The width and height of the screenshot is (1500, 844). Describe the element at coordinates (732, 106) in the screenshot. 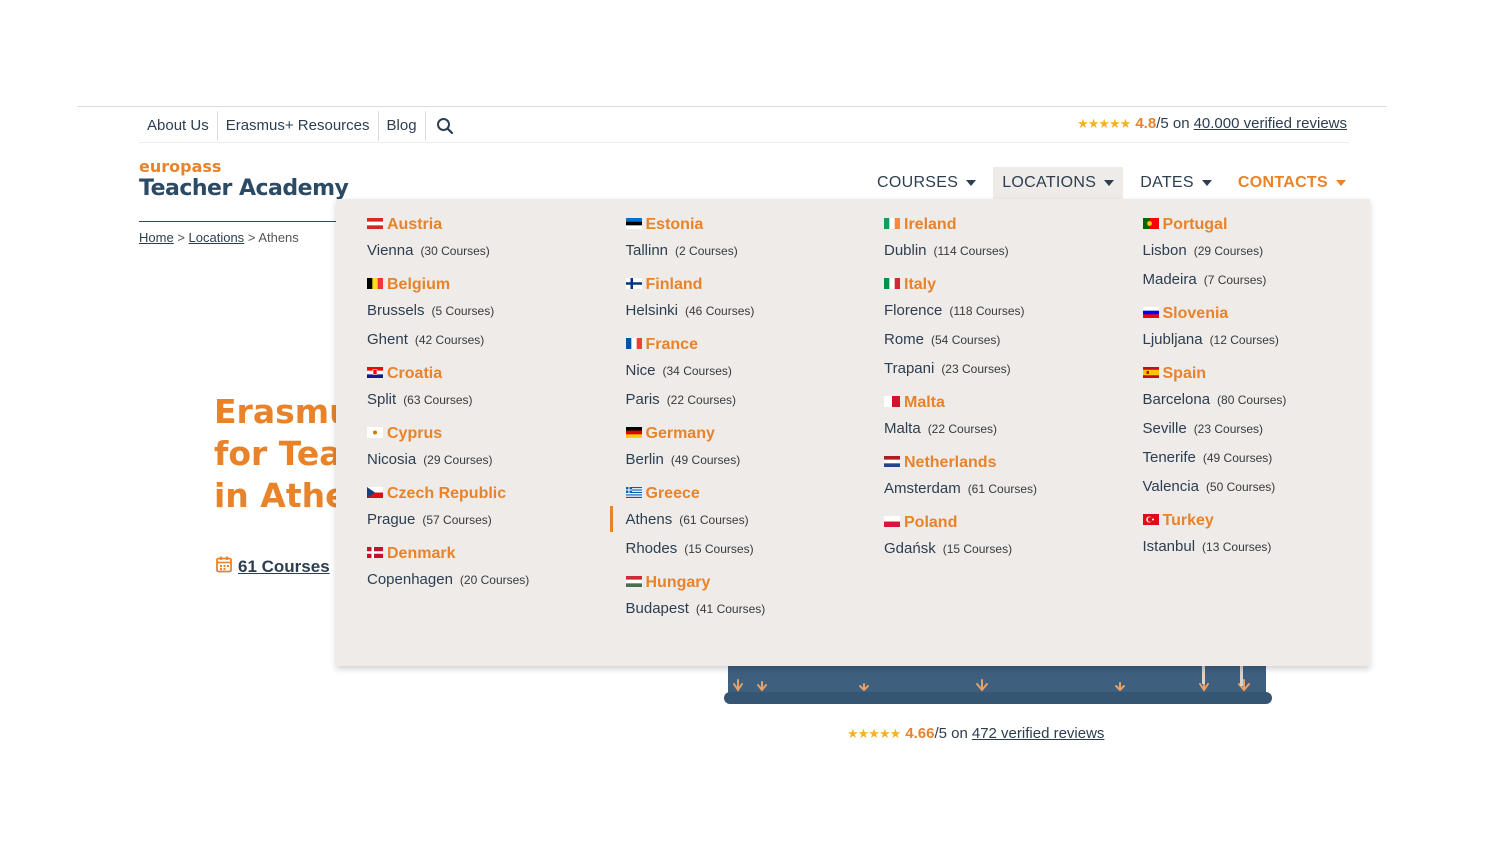

I see `top-divider` at that location.